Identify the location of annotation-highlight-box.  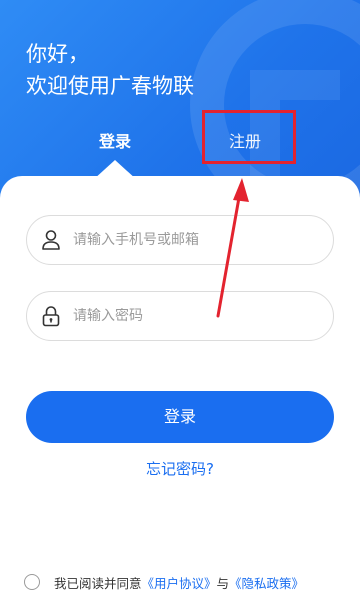
(249, 137).